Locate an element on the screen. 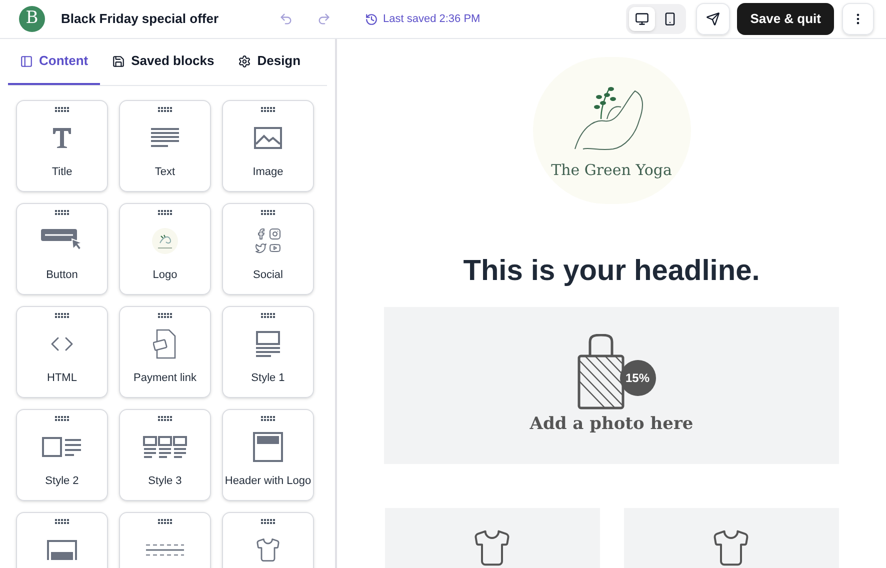  content-block-tile: Logo is located at coordinates (165, 249).